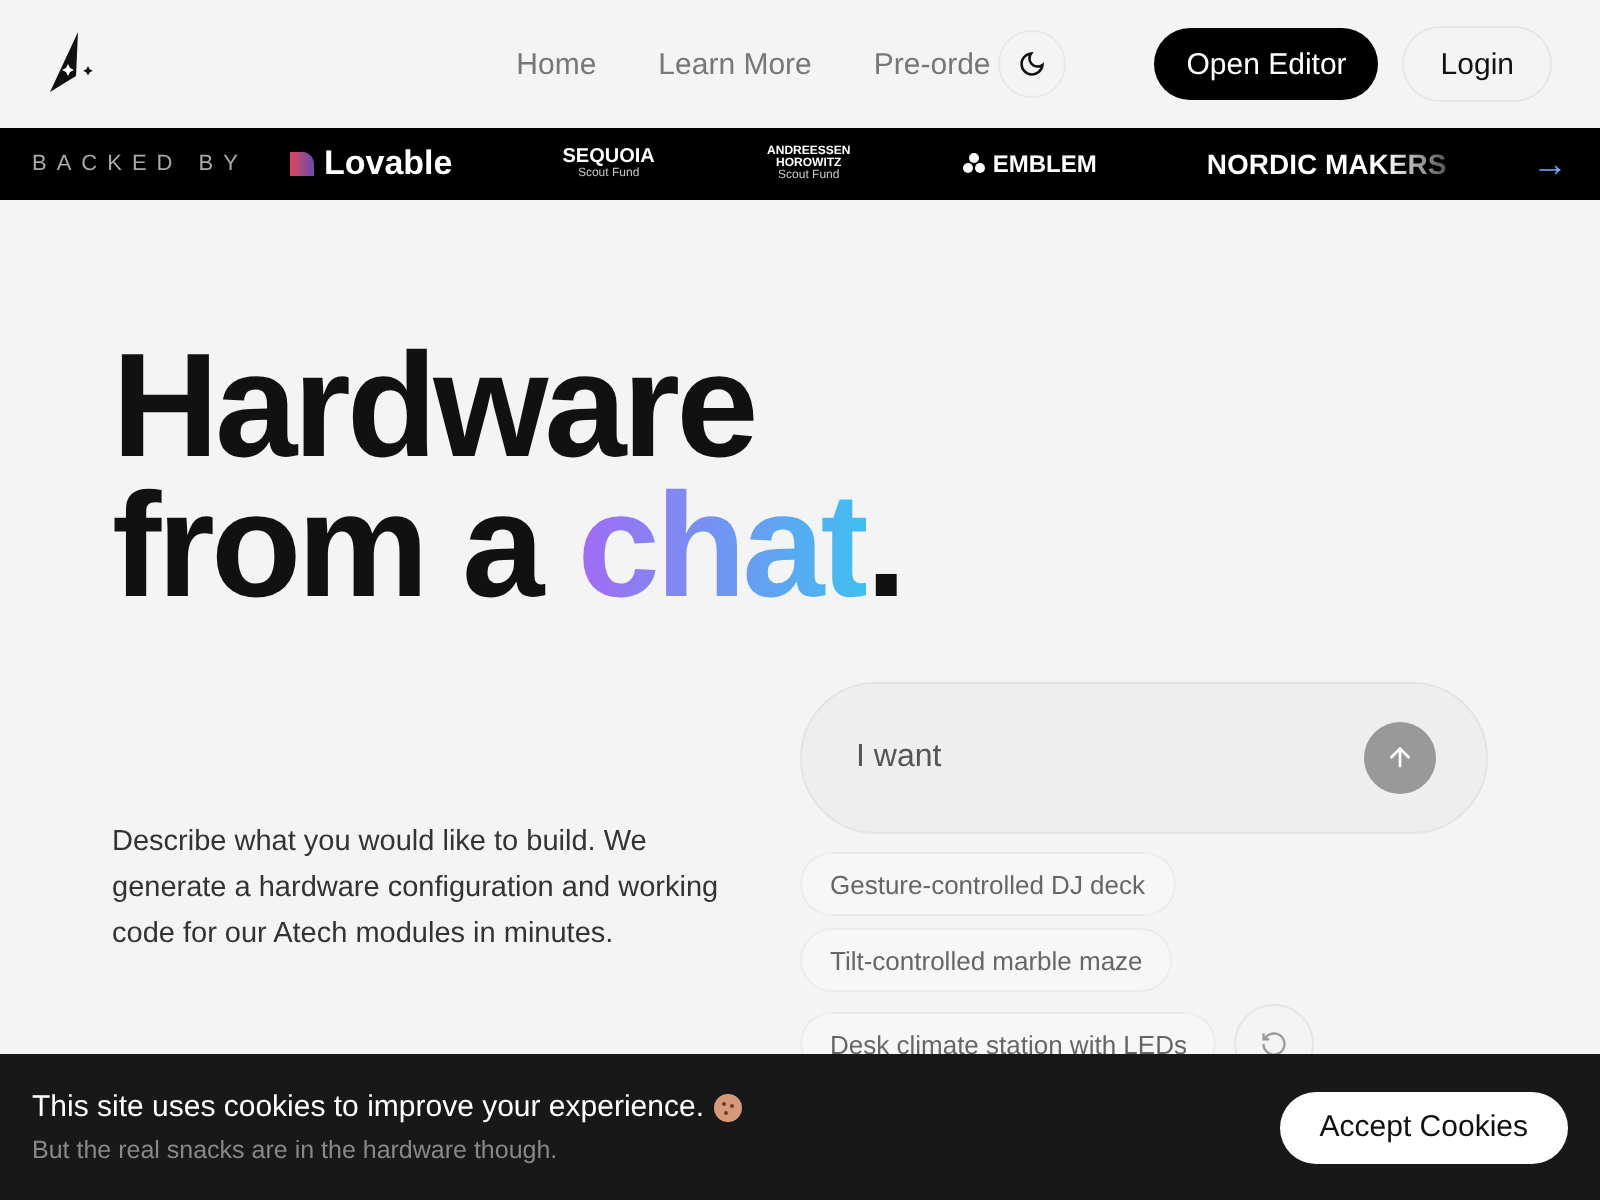 This screenshot has height=1200, width=1600. I want to click on suggestion-chip: Tilt-controlled marble maze, so click(986, 960).